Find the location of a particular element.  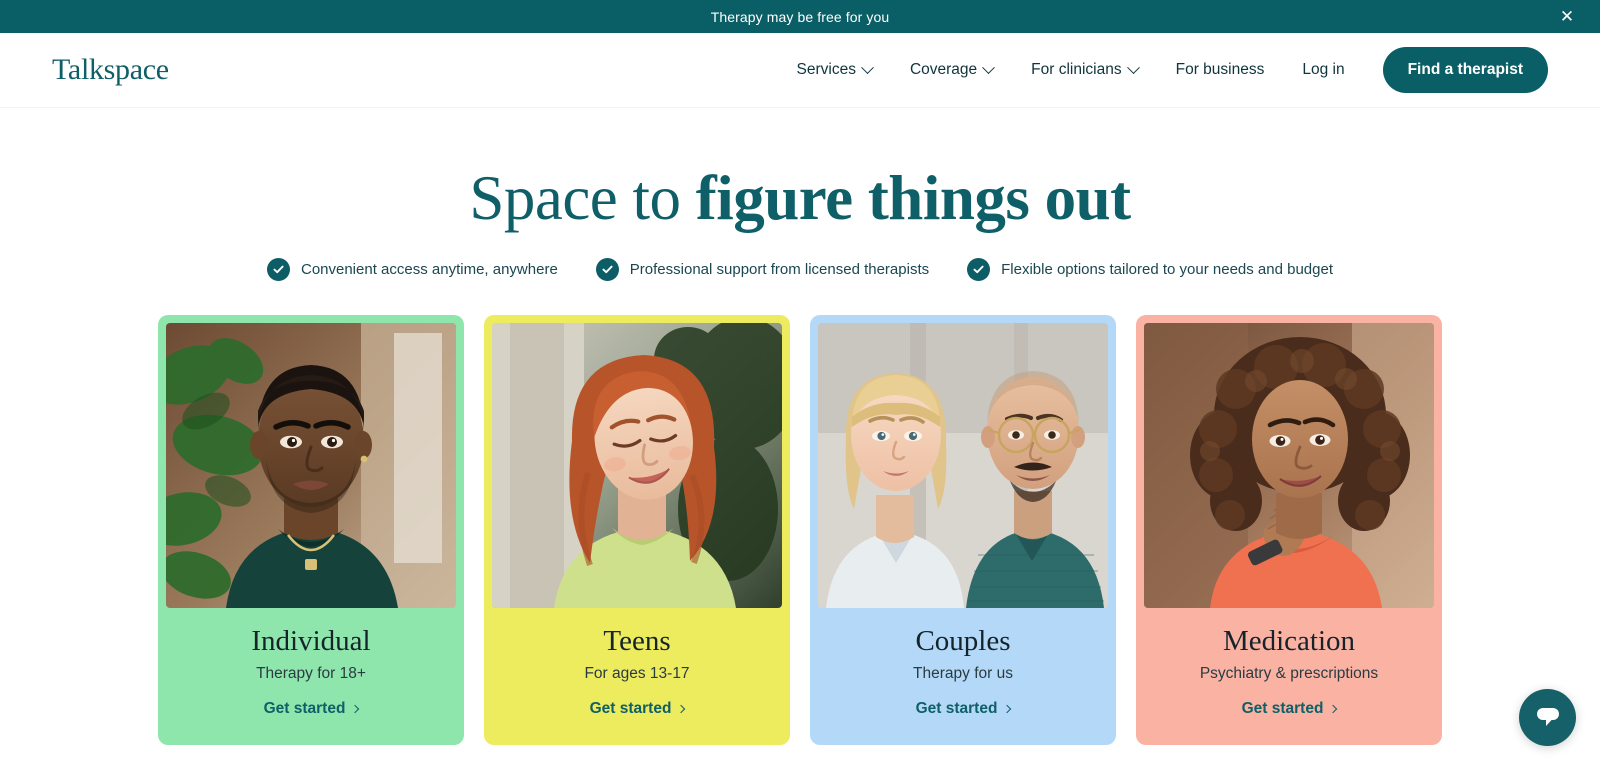

promo-banner: Therapy may be free for you ✕ is located at coordinates (800, 16).